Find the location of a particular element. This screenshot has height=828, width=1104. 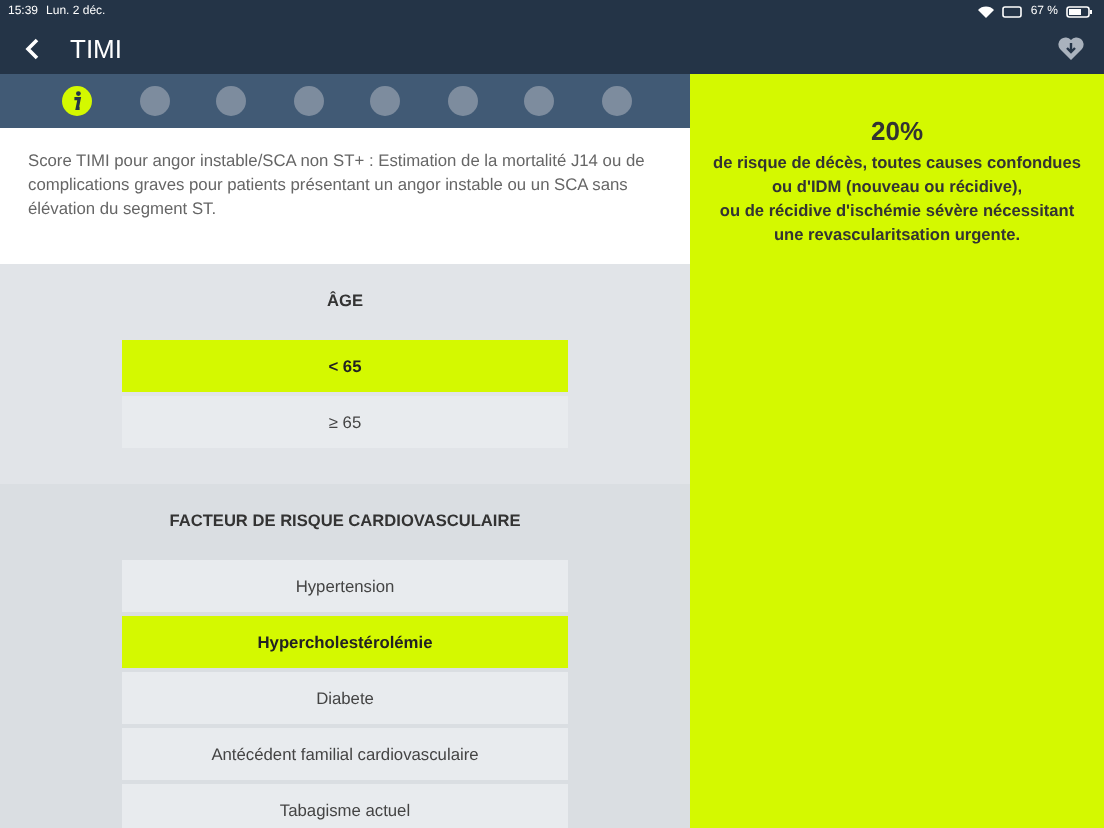

heart-download-icon is located at coordinates (1071, 48).